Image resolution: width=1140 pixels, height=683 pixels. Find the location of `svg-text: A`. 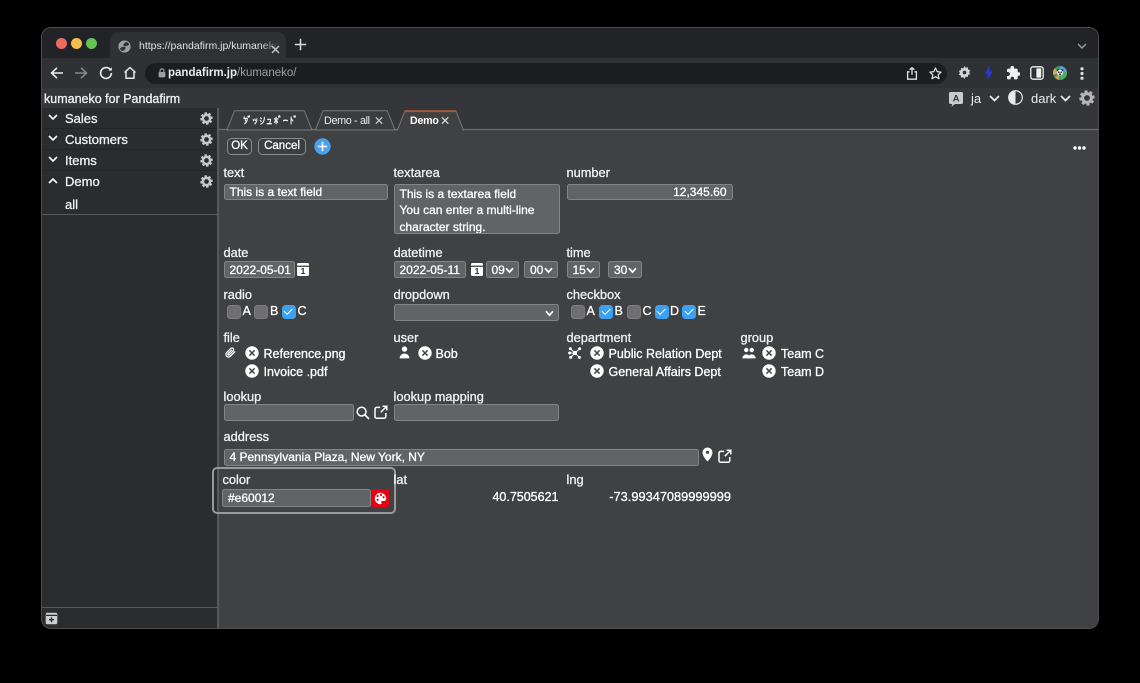

svg-text: A is located at coordinates (956, 98).